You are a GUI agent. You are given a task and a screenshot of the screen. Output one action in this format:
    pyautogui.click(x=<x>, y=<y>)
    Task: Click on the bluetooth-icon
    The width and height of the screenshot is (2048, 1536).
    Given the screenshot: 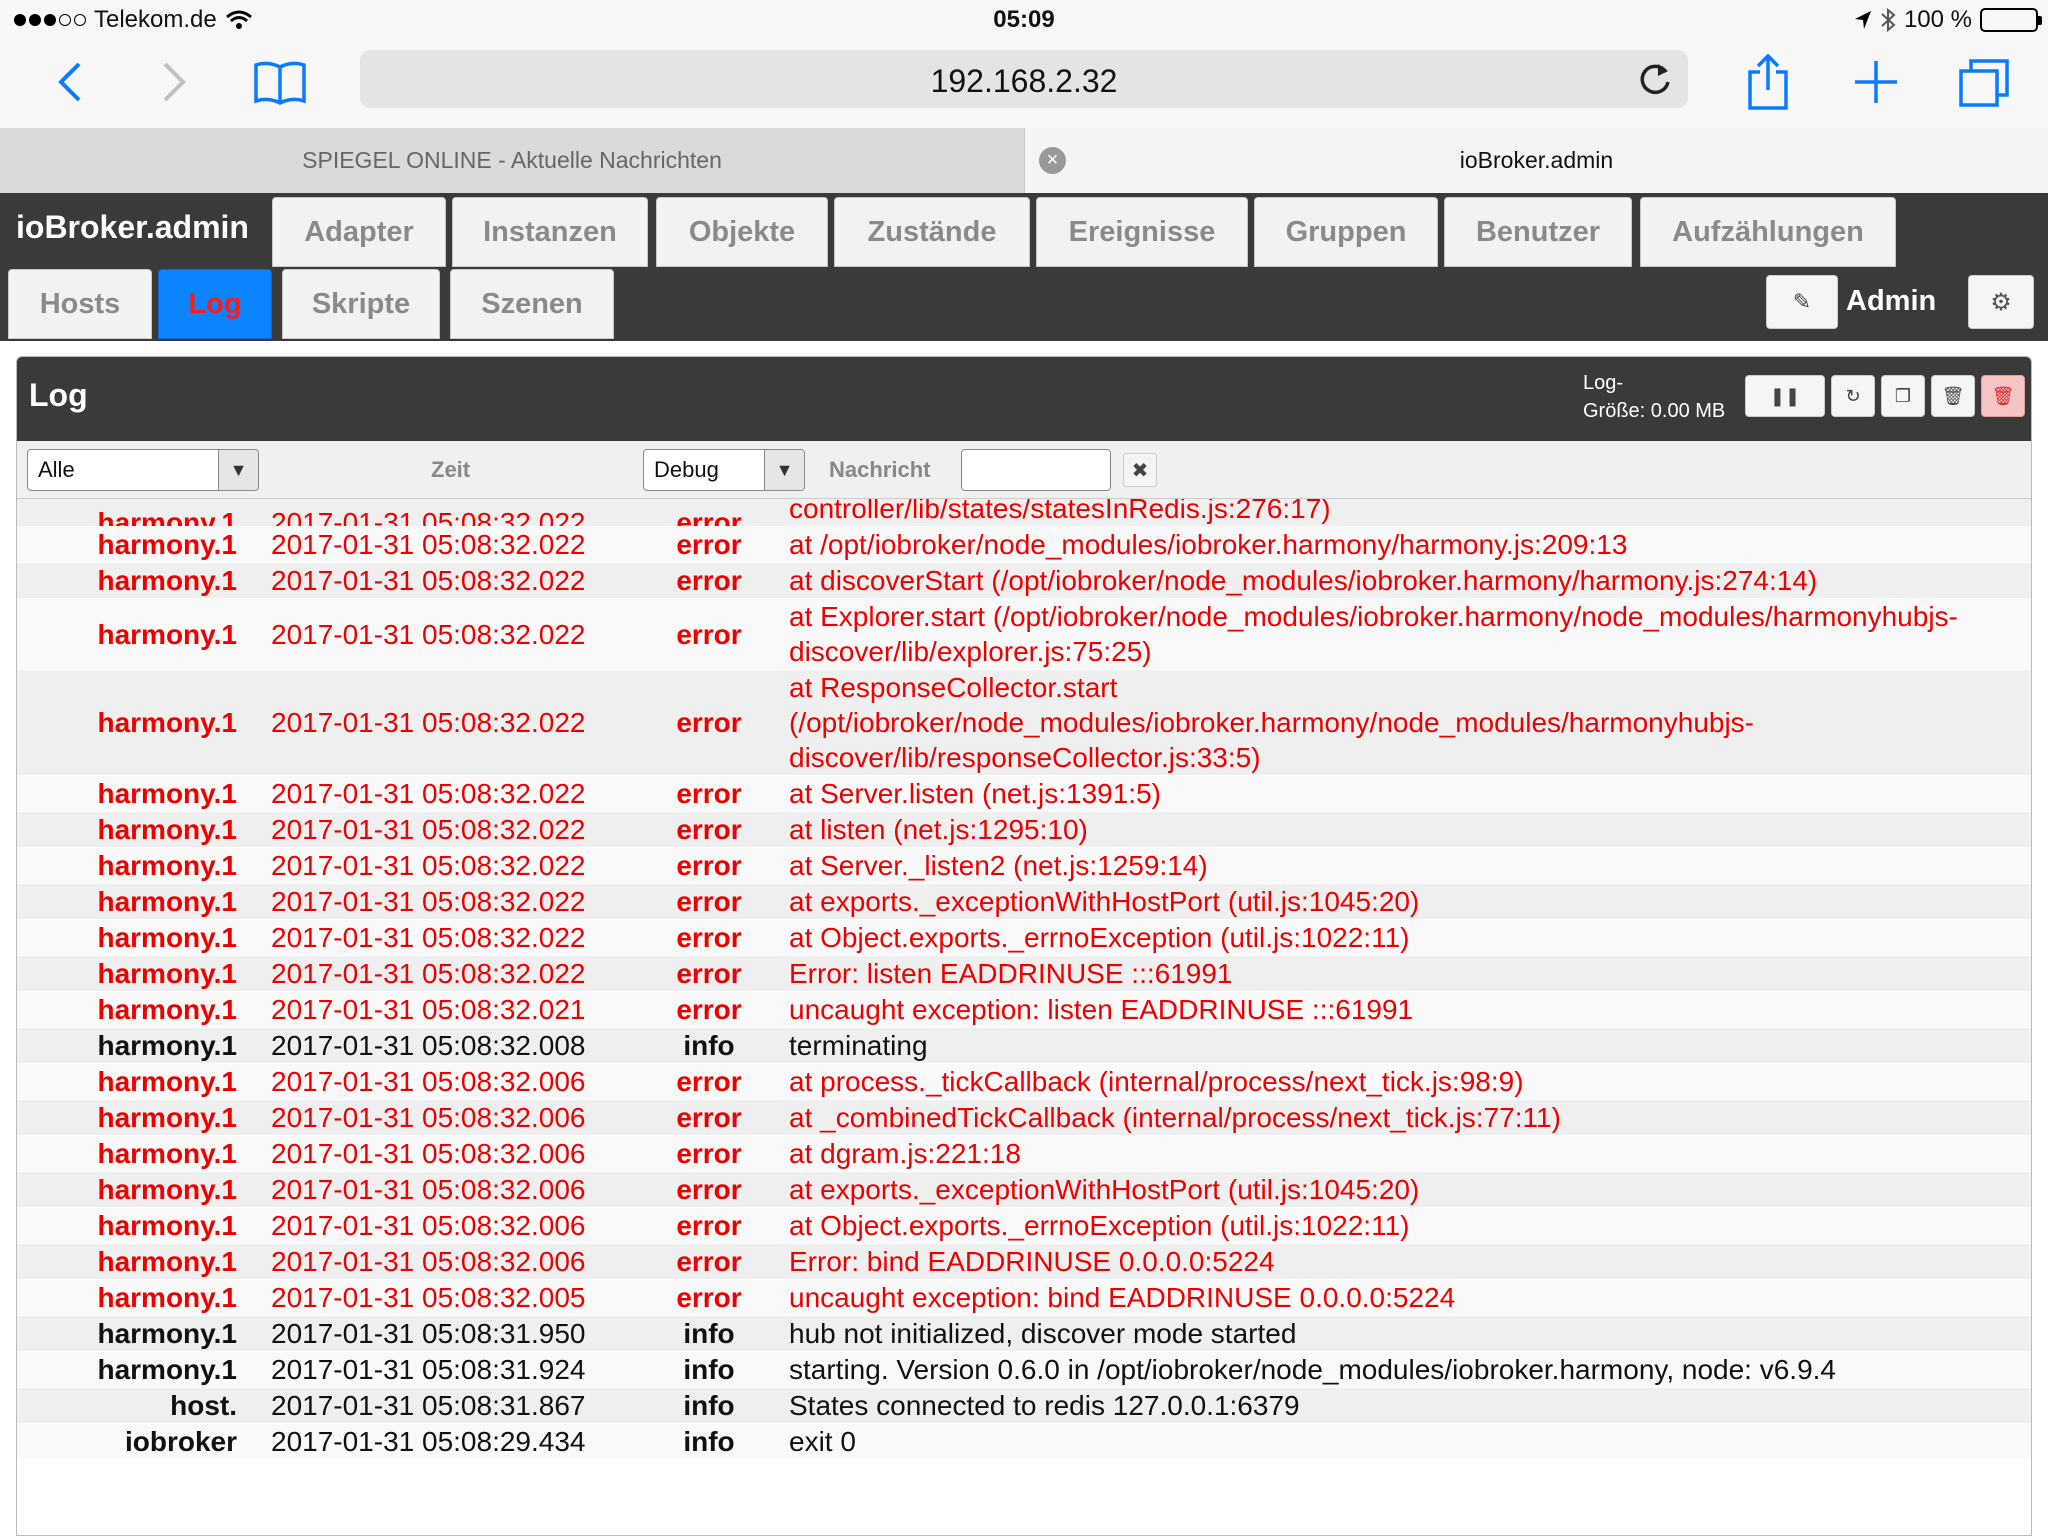 What is the action you would take?
    pyautogui.click(x=1888, y=20)
    